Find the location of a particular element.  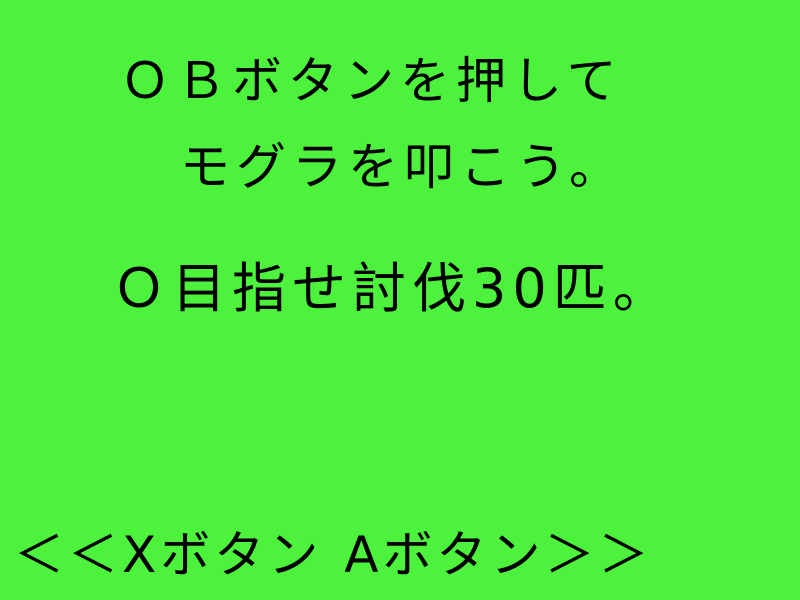

goal-text: Ｏ目指せ討伐30匹。 is located at coordinates (392, 288).